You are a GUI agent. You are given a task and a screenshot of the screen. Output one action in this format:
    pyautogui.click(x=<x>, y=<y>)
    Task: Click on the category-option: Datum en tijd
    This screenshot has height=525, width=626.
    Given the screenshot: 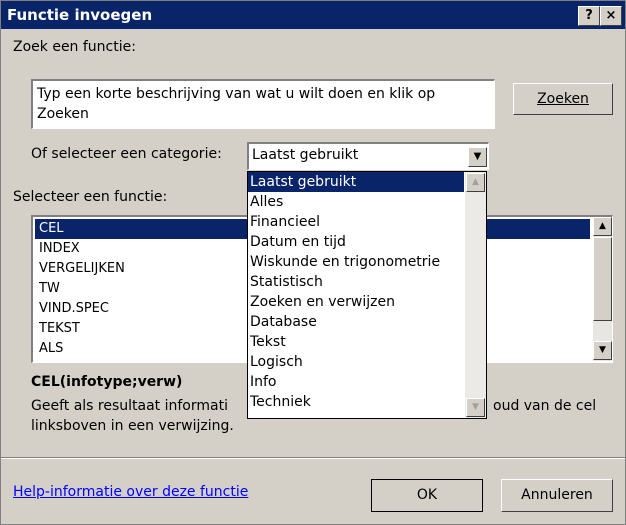 What is the action you would take?
    pyautogui.click(x=356, y=242)
    